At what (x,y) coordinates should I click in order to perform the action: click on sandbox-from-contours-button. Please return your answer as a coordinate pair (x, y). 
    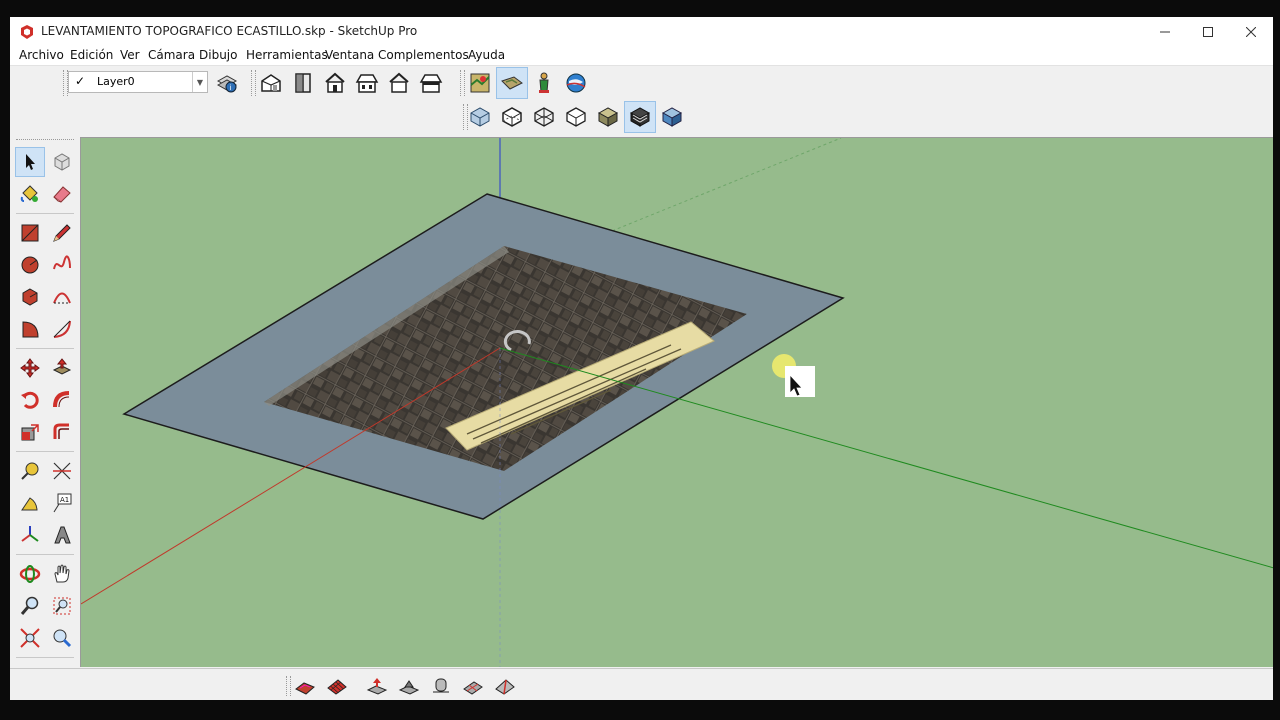
    Looking at the image, I should click on (305, 685).